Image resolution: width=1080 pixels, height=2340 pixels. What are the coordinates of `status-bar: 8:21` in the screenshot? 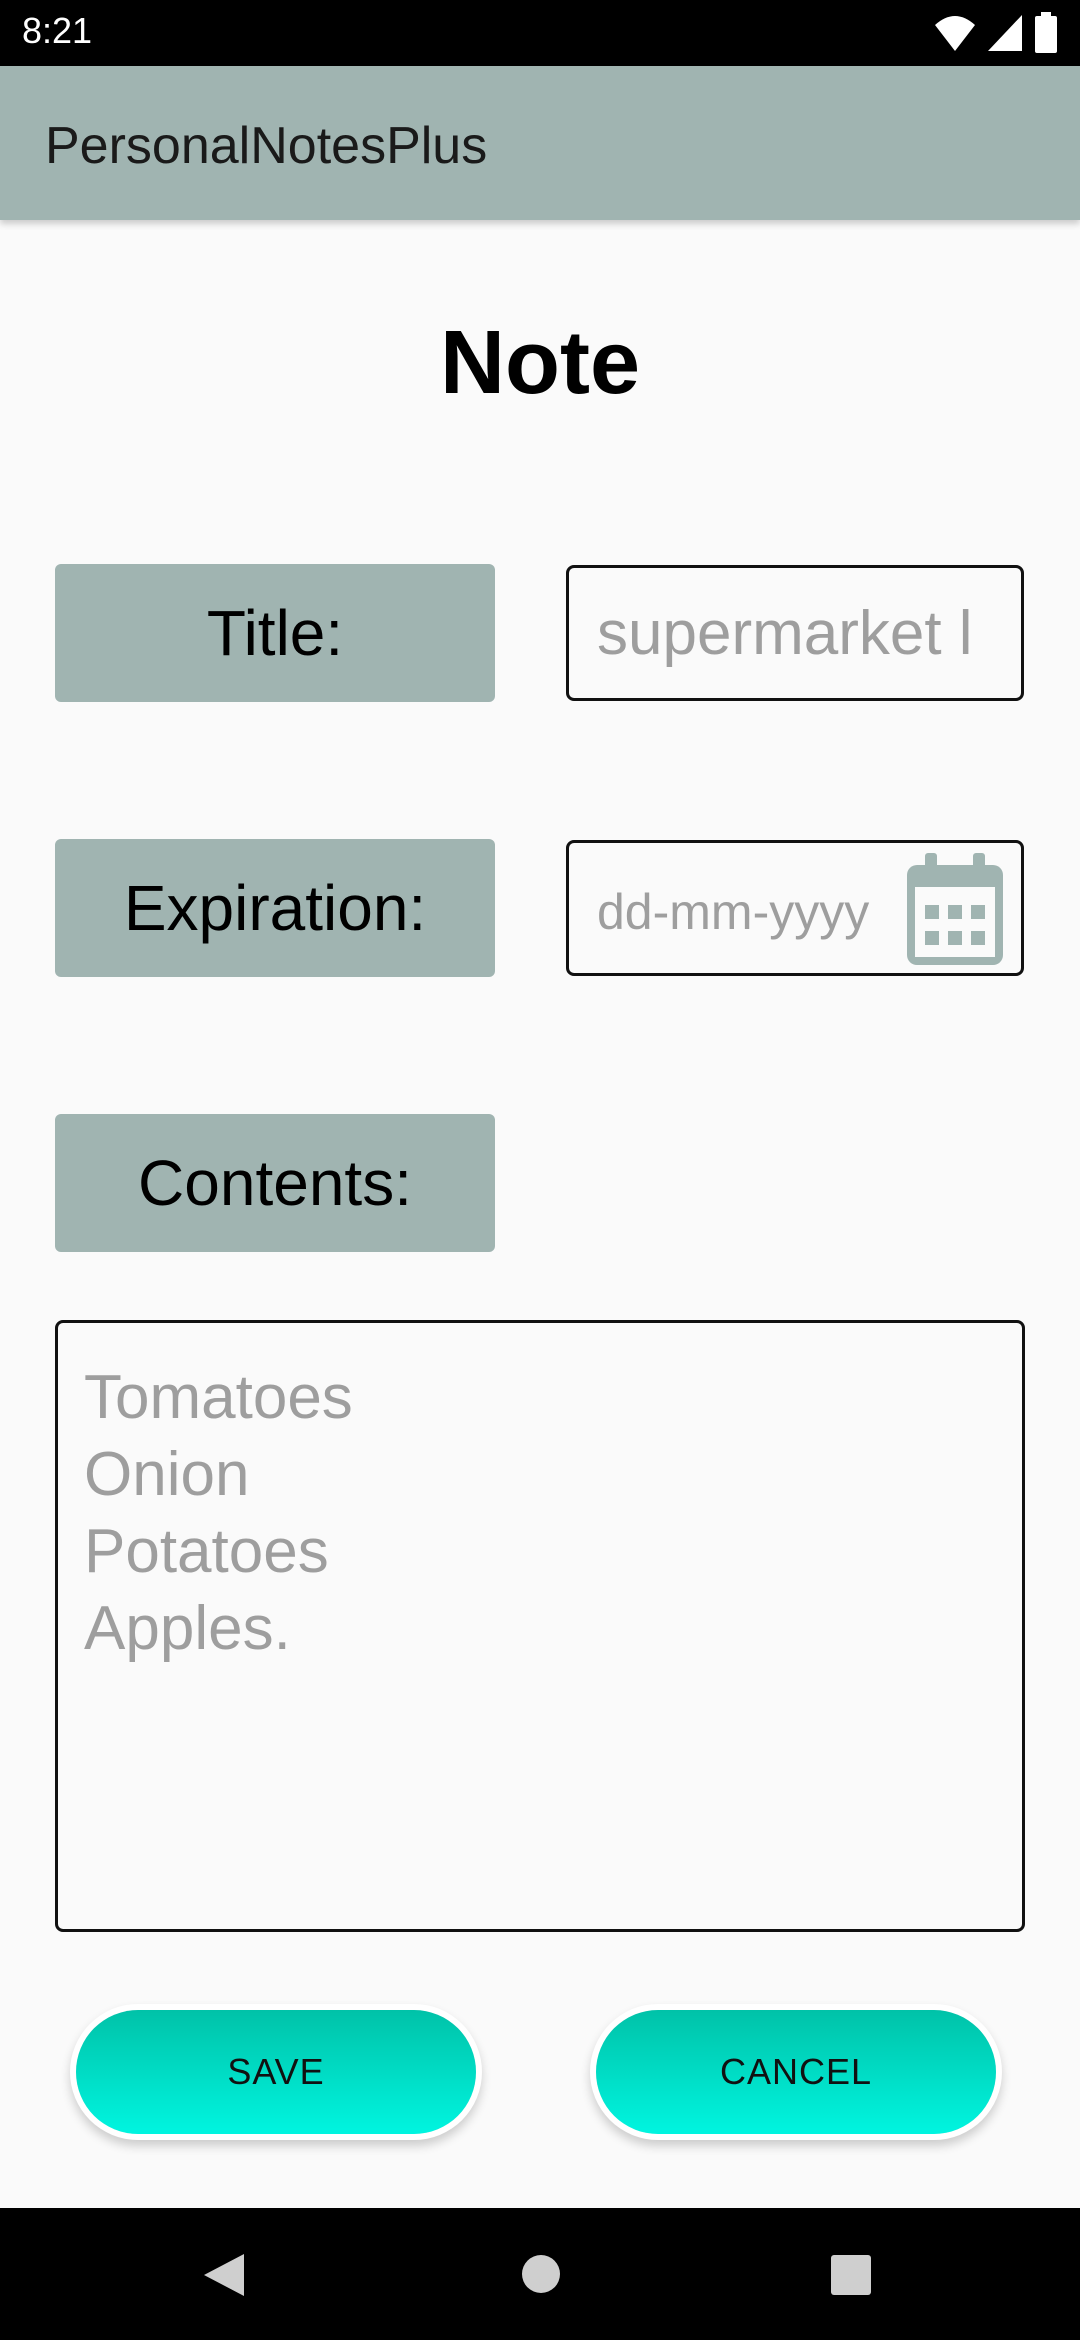 It's located at (540, 33).